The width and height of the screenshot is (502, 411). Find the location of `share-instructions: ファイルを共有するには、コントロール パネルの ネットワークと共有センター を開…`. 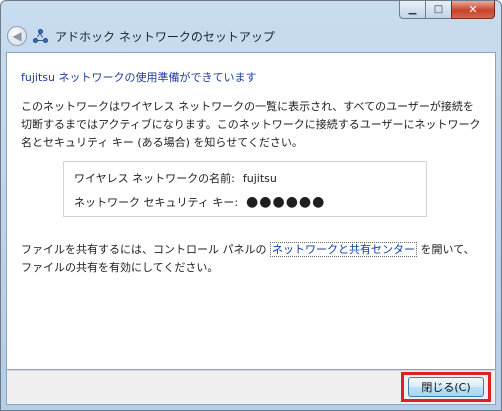

share-instructions: ファイルを共有するには、コントロール パネルの ネットワークと共有センター を開… is located at coordinates (251, 259).